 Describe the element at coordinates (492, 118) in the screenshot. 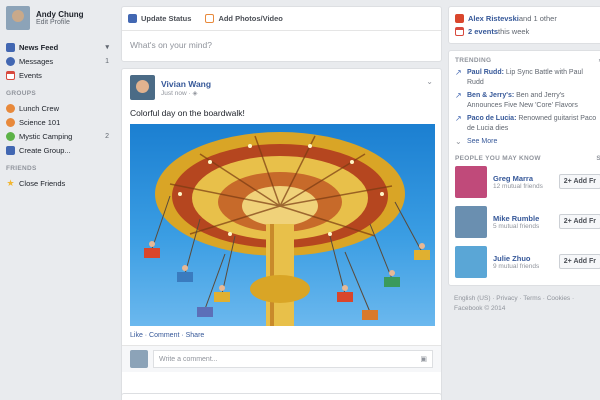

I see `trending-topic: Paco de Lucia:` at that location.